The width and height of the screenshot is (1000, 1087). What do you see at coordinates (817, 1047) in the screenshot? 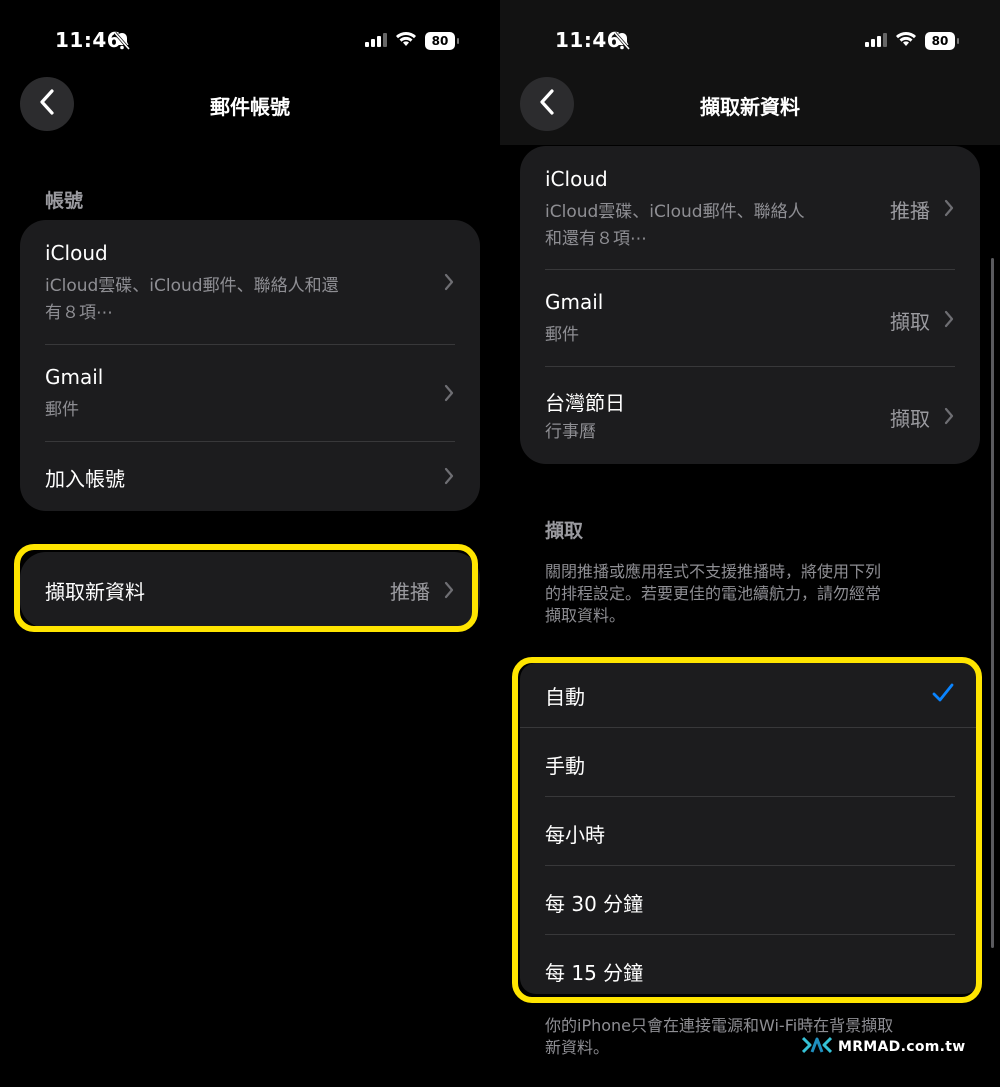
I see `mrmad-logo-icon` at bounding box center [817, 1047].